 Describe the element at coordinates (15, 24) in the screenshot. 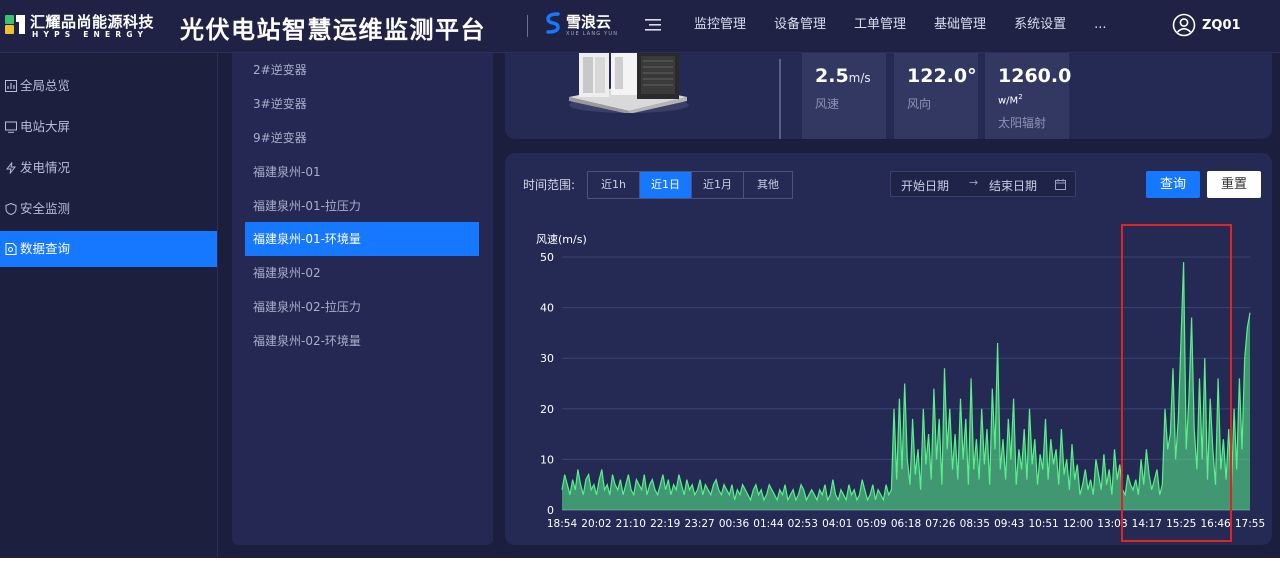

I see `company-logo-icon` at that location.